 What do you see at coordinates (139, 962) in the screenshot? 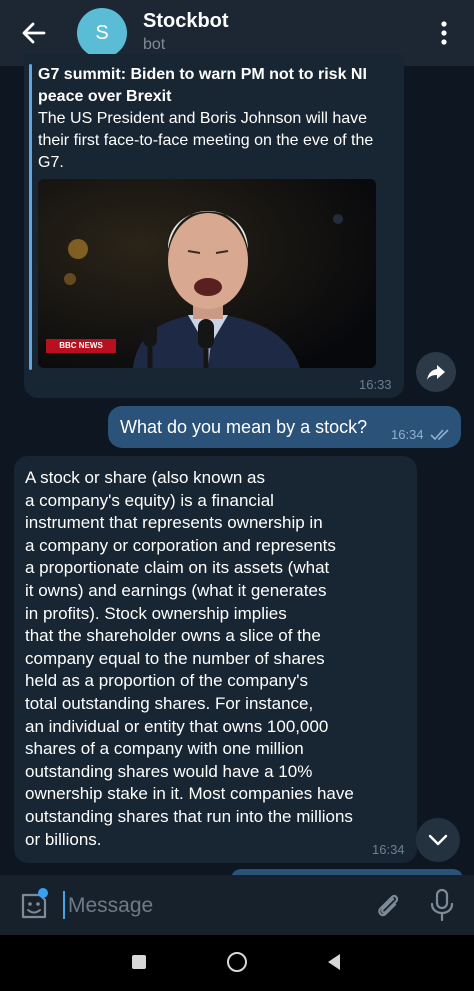
I see `recents-button` at bounding box center [139, 962].